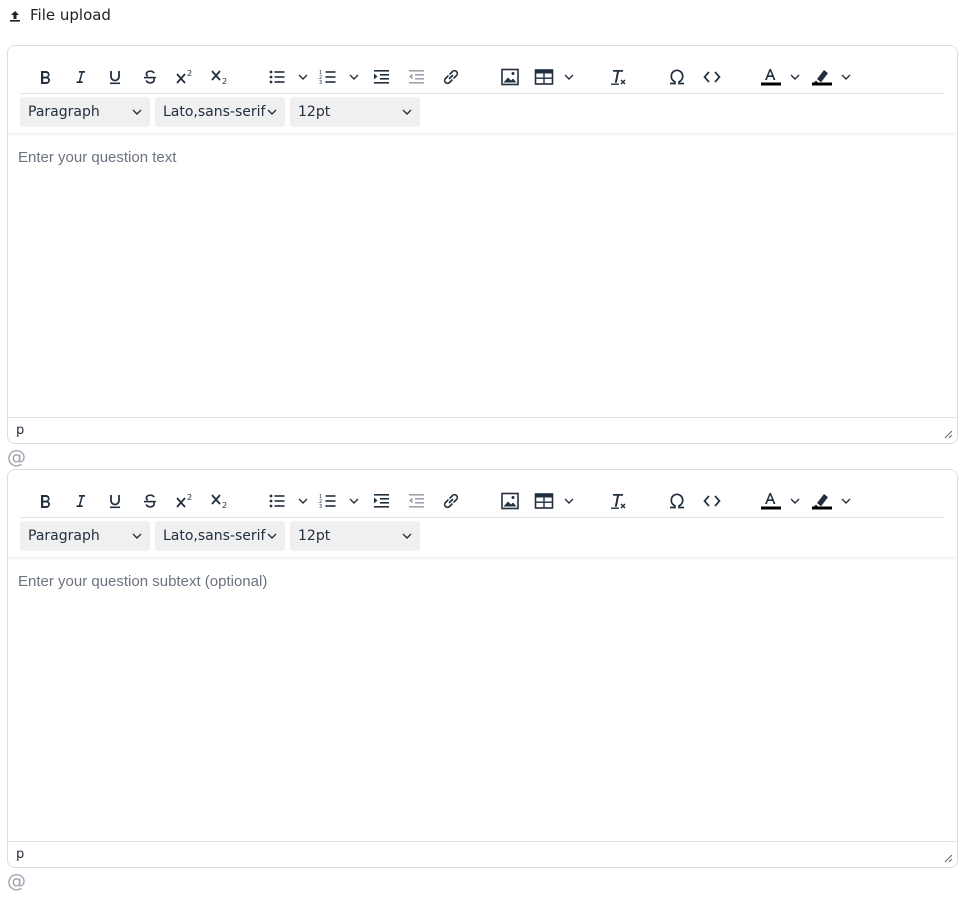 The height and width of the screenshot is (904, 975). I want to click on italic-icon, so click(80, 501).